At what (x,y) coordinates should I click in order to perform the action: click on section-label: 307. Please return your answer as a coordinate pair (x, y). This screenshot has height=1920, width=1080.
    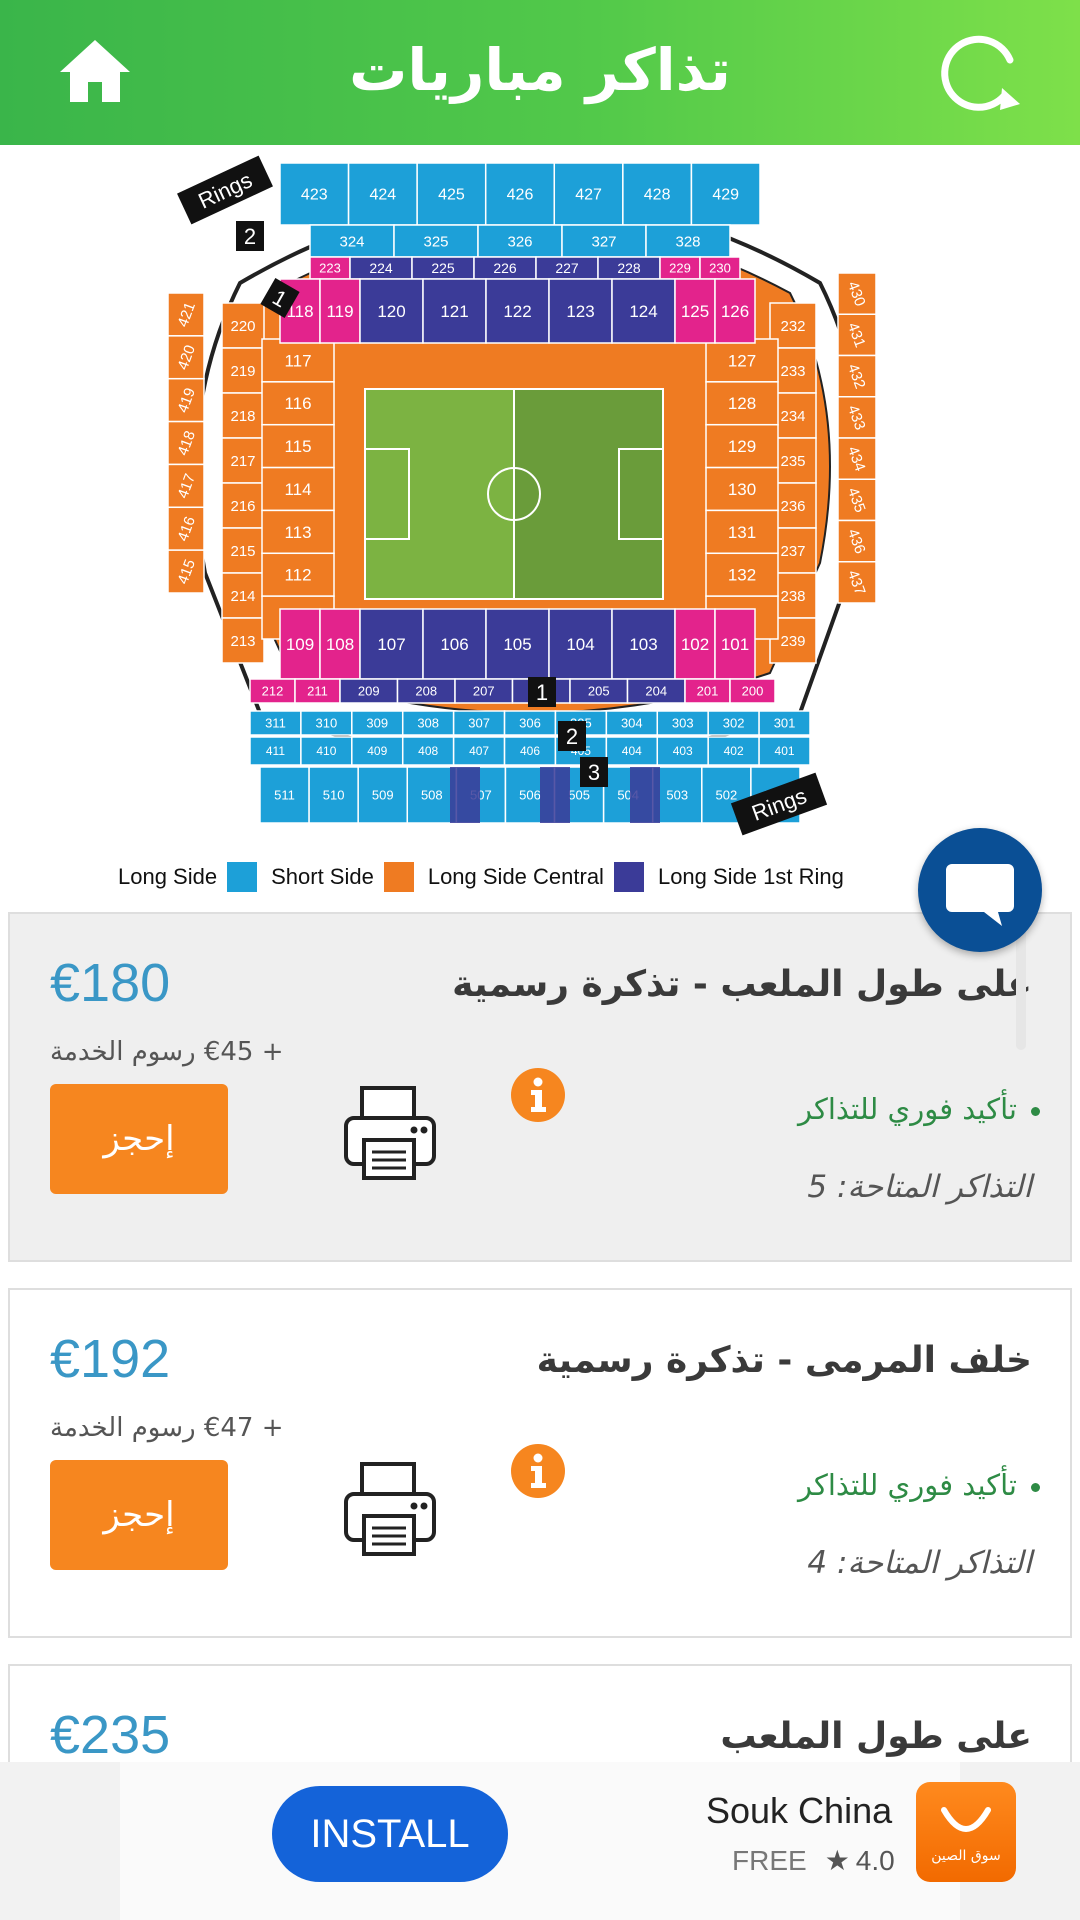
    Looking at the image, I should click on (479, 723).